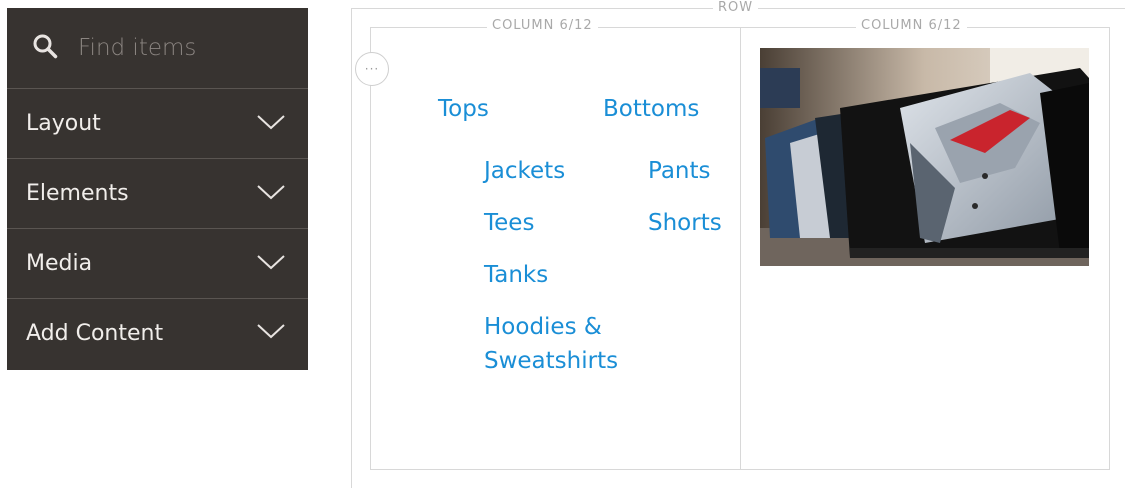 The width and height of the screenshot is (1125, 488). What do you see at coordinates (509, 223) in the screenshot?
I see `link-tees: Tees` at bounding box center [509, 223].